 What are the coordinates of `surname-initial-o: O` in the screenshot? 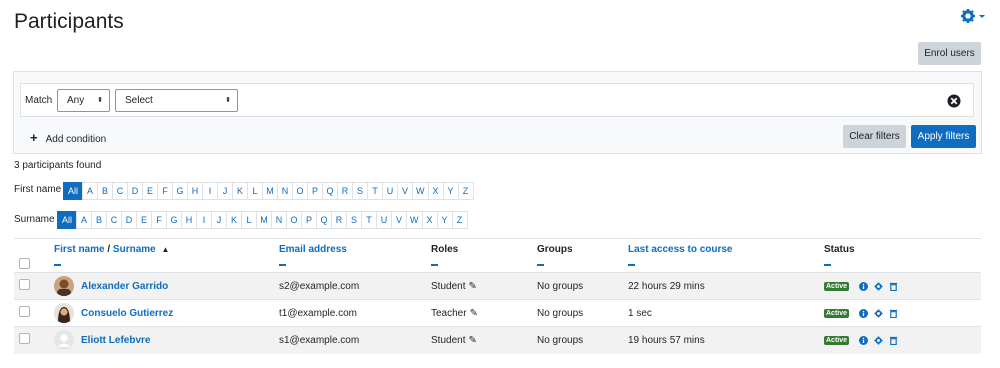 It's located at (294, 220).